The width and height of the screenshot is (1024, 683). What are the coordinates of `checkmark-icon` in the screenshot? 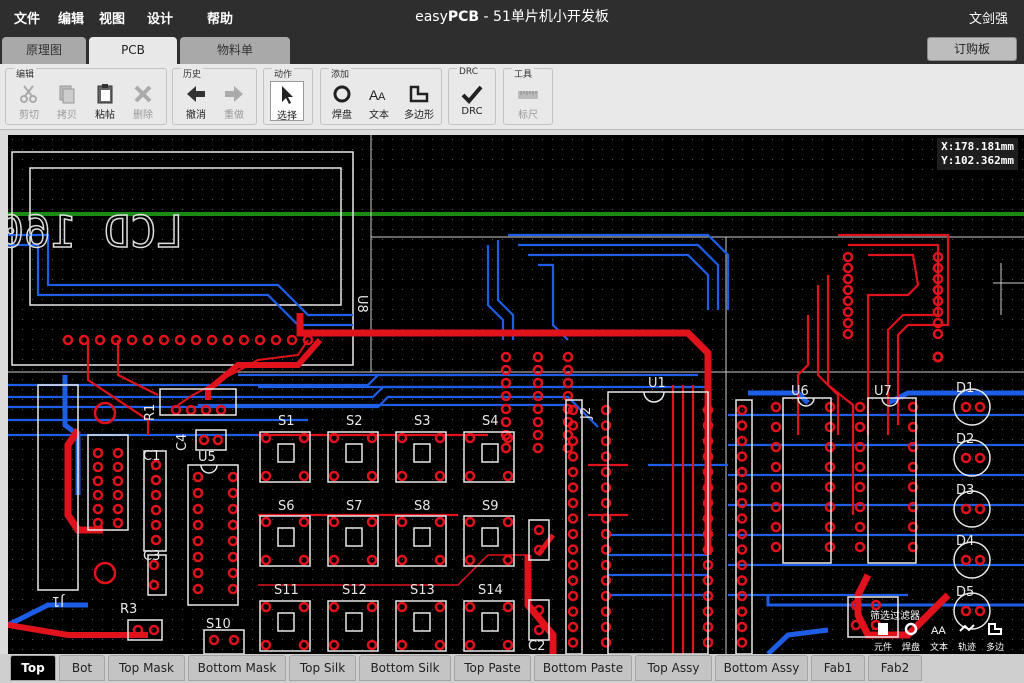 It's located at (472, 94).